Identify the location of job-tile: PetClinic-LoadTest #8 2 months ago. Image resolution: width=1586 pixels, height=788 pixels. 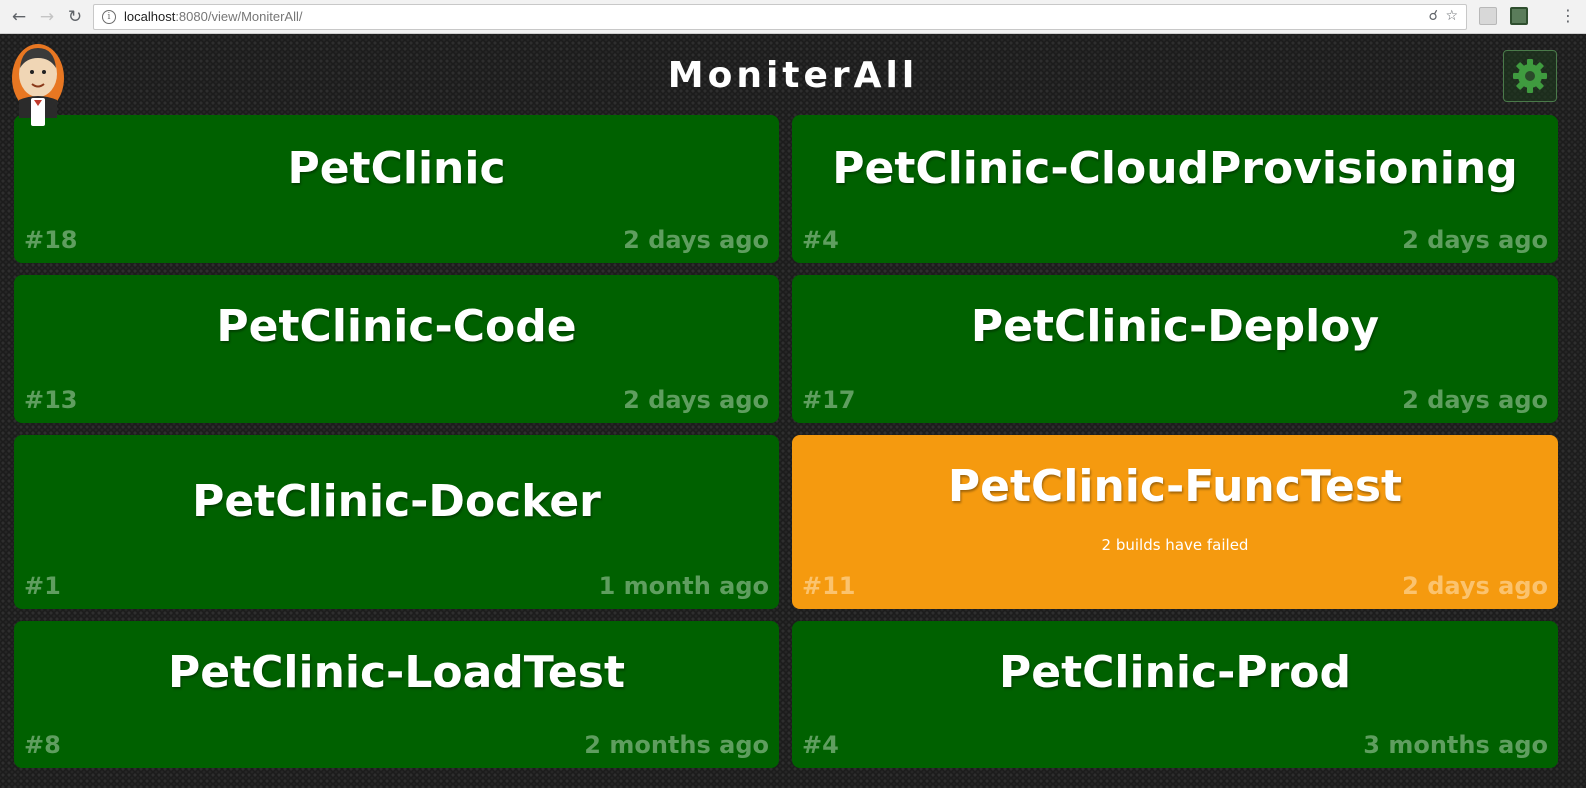
(396, 694).